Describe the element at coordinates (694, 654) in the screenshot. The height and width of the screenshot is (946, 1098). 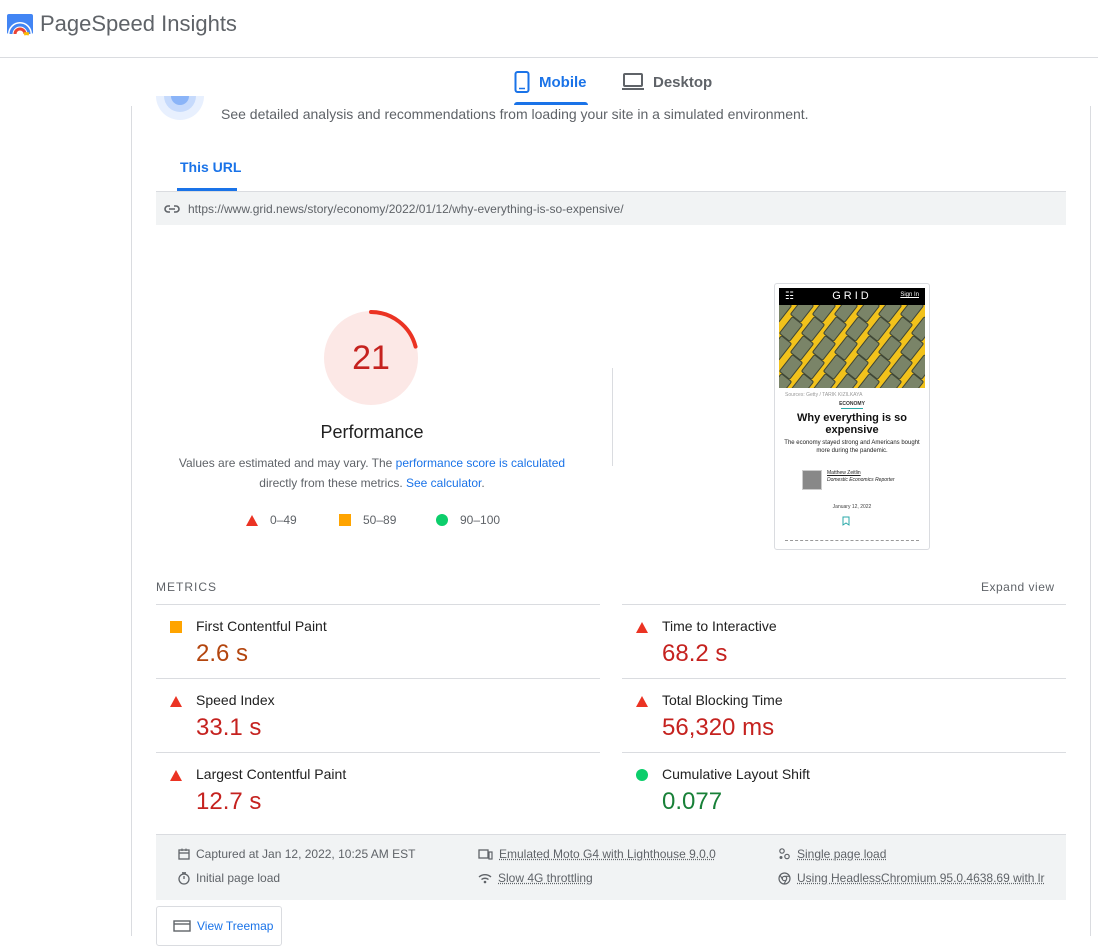
I see `metric-value: 68.2 s` at that location.